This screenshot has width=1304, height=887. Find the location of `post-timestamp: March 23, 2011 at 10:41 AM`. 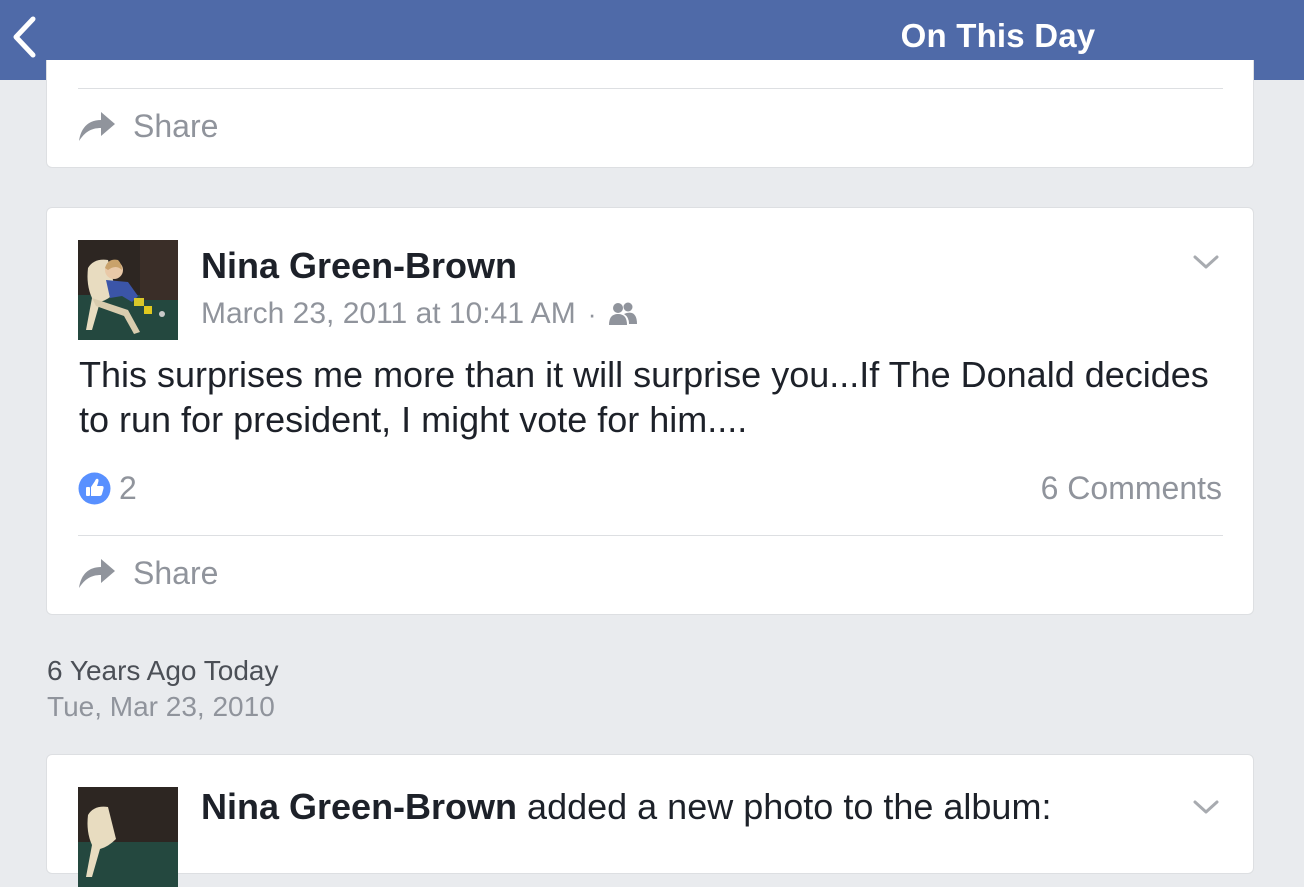

post-timestamp: March 23, 2011 at 10:41 AM is located at coordinates (388, 314).